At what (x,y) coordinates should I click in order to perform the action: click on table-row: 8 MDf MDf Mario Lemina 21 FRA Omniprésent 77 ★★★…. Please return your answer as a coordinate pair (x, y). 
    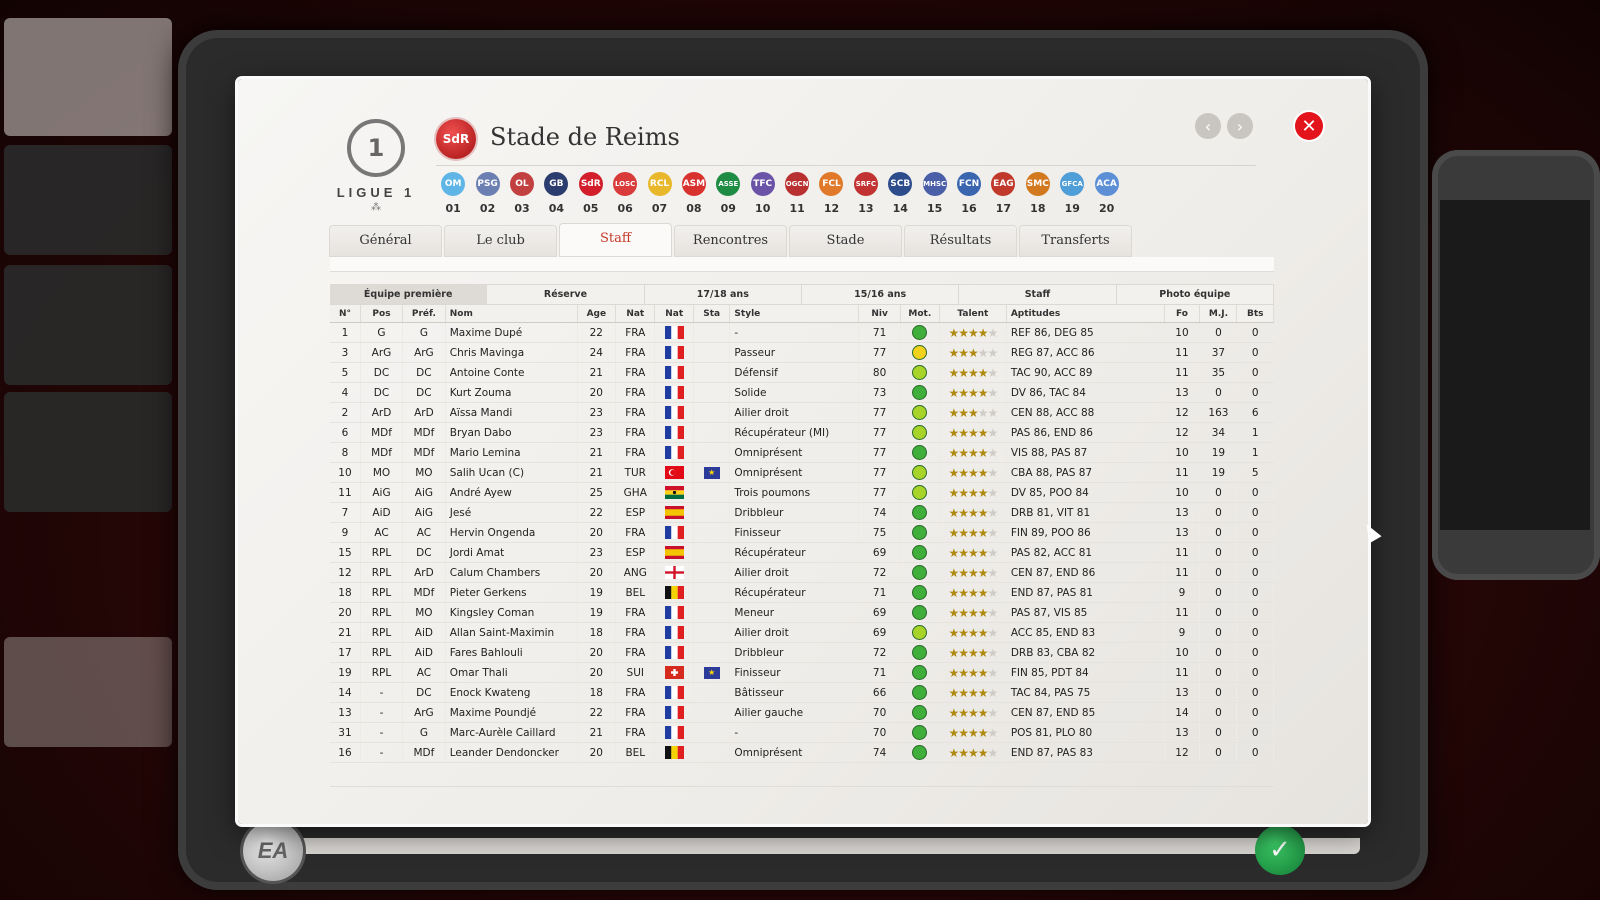
    Looking at the image, I should click on (802, 452).